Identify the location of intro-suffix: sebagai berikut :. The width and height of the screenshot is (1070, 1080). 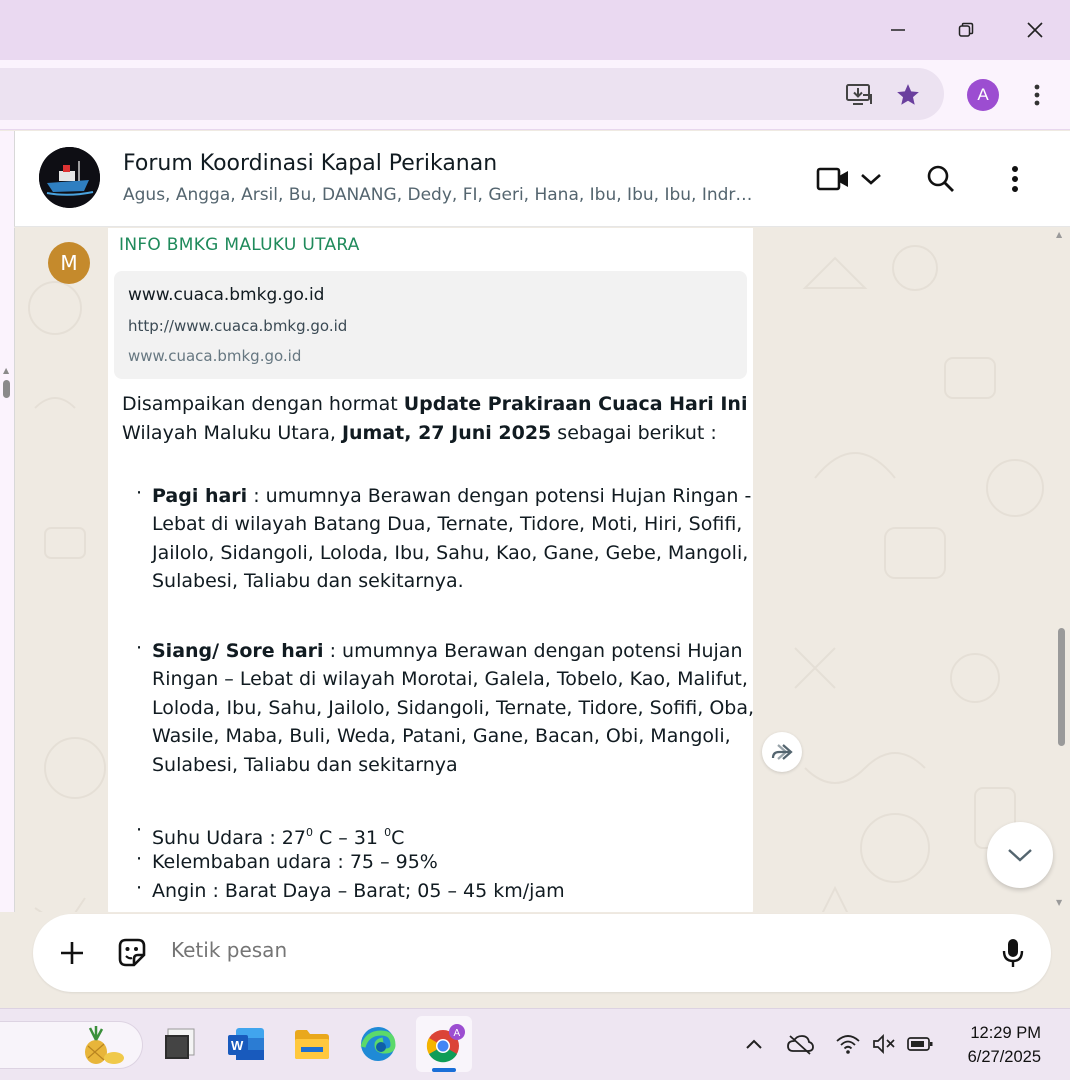
(634, 433).